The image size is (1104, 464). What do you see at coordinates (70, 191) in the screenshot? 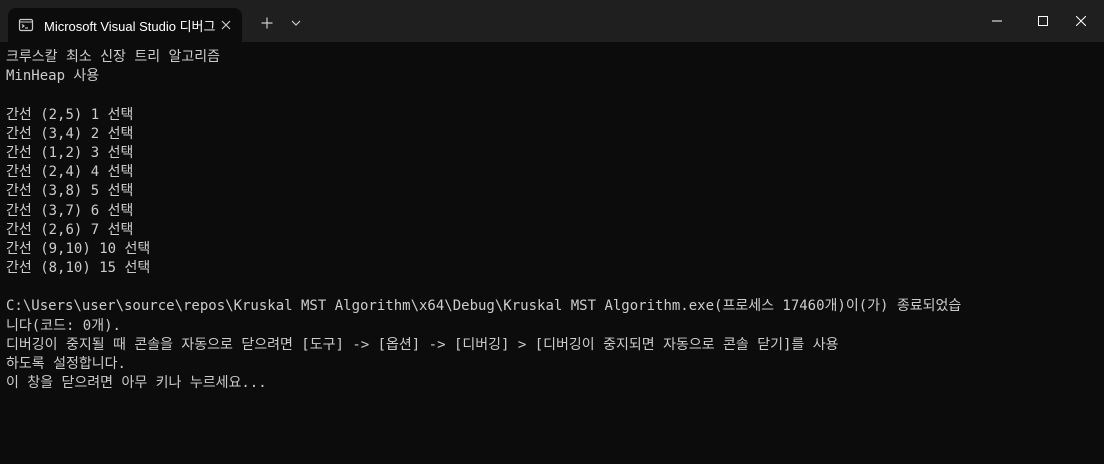
I see `edge-line: 간선 (3,8) 5 선택` at bounding box center [70, 191].